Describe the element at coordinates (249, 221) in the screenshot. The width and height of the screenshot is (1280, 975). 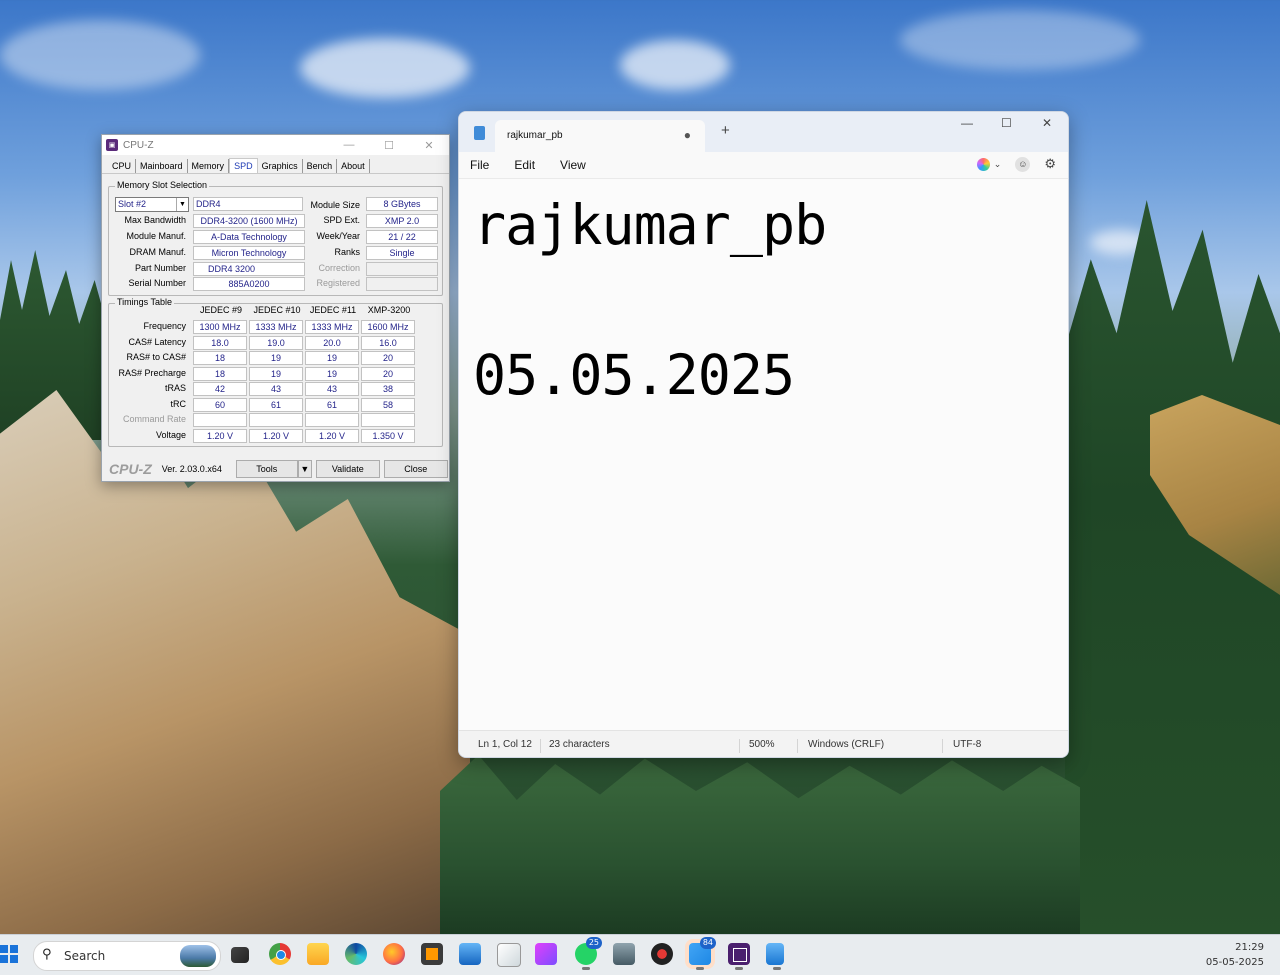
I see `max-bandwidth-field: DDR4-3200 (1600 MHz)` at that location.